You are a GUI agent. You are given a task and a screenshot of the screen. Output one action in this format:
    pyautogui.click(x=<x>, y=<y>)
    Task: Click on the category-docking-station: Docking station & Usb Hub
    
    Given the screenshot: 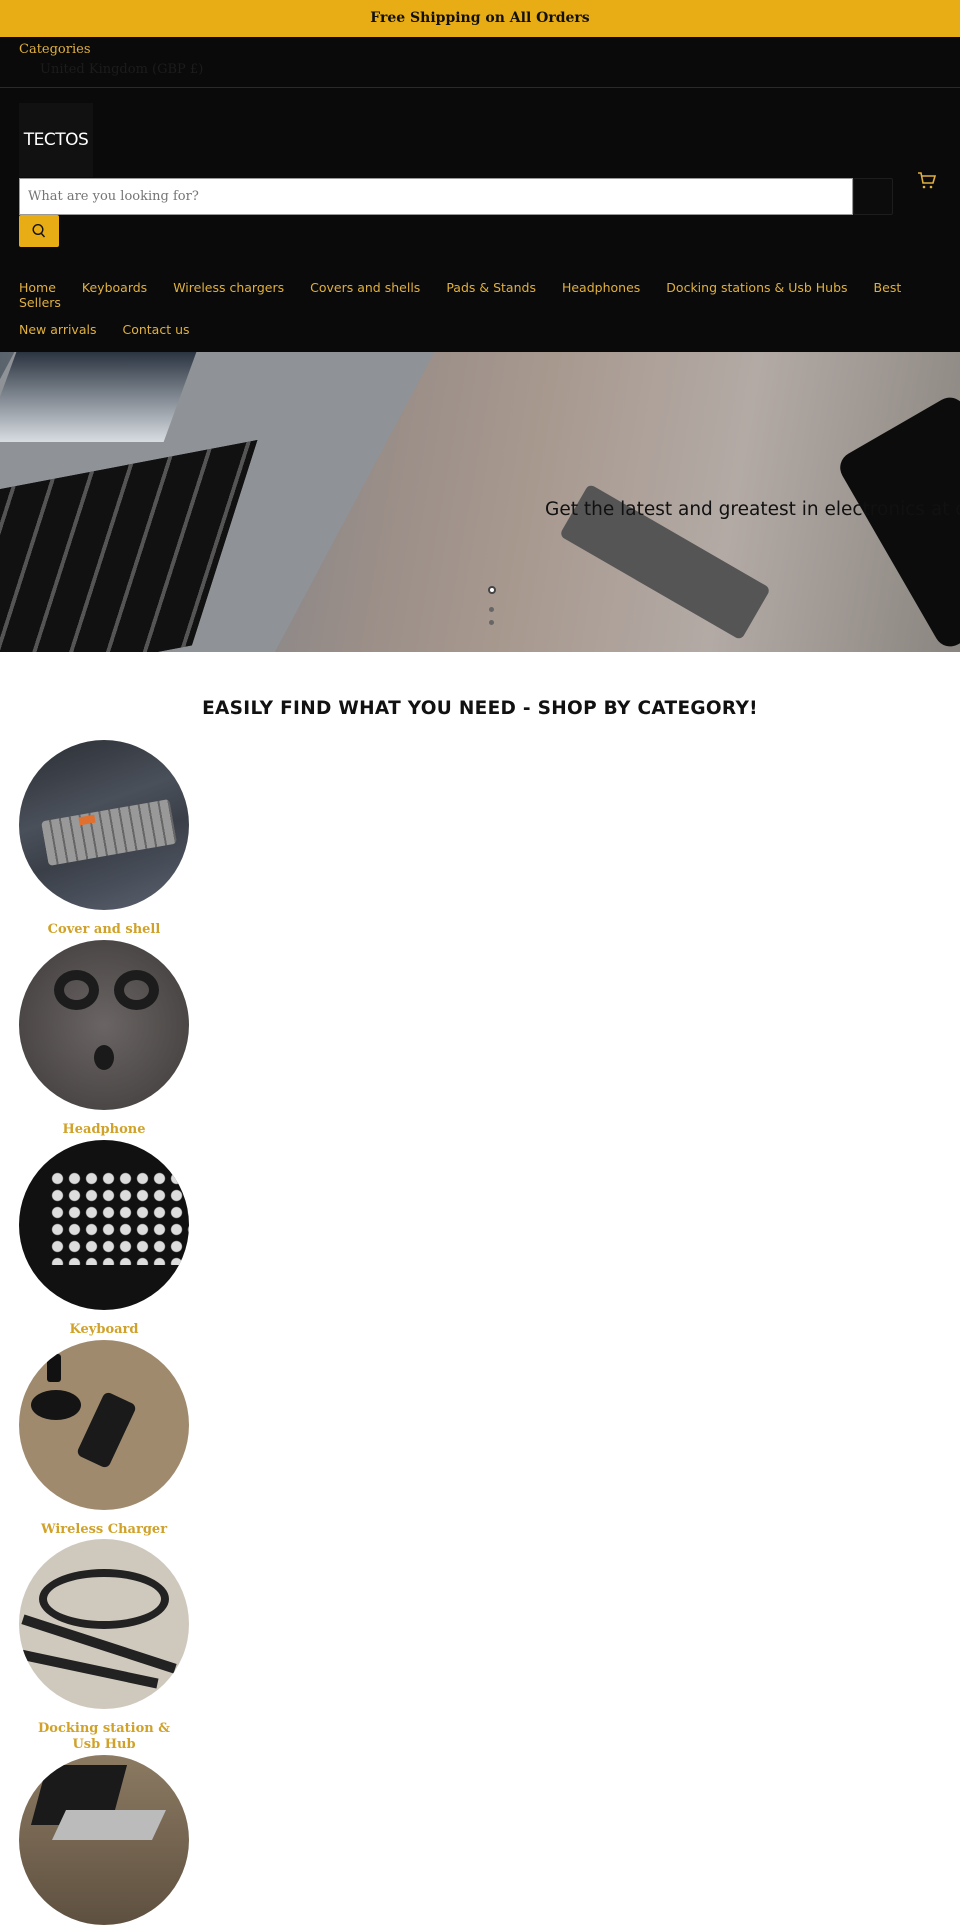 What is the action you would take?
    pyautogui.click(x=104, y=1646)
    